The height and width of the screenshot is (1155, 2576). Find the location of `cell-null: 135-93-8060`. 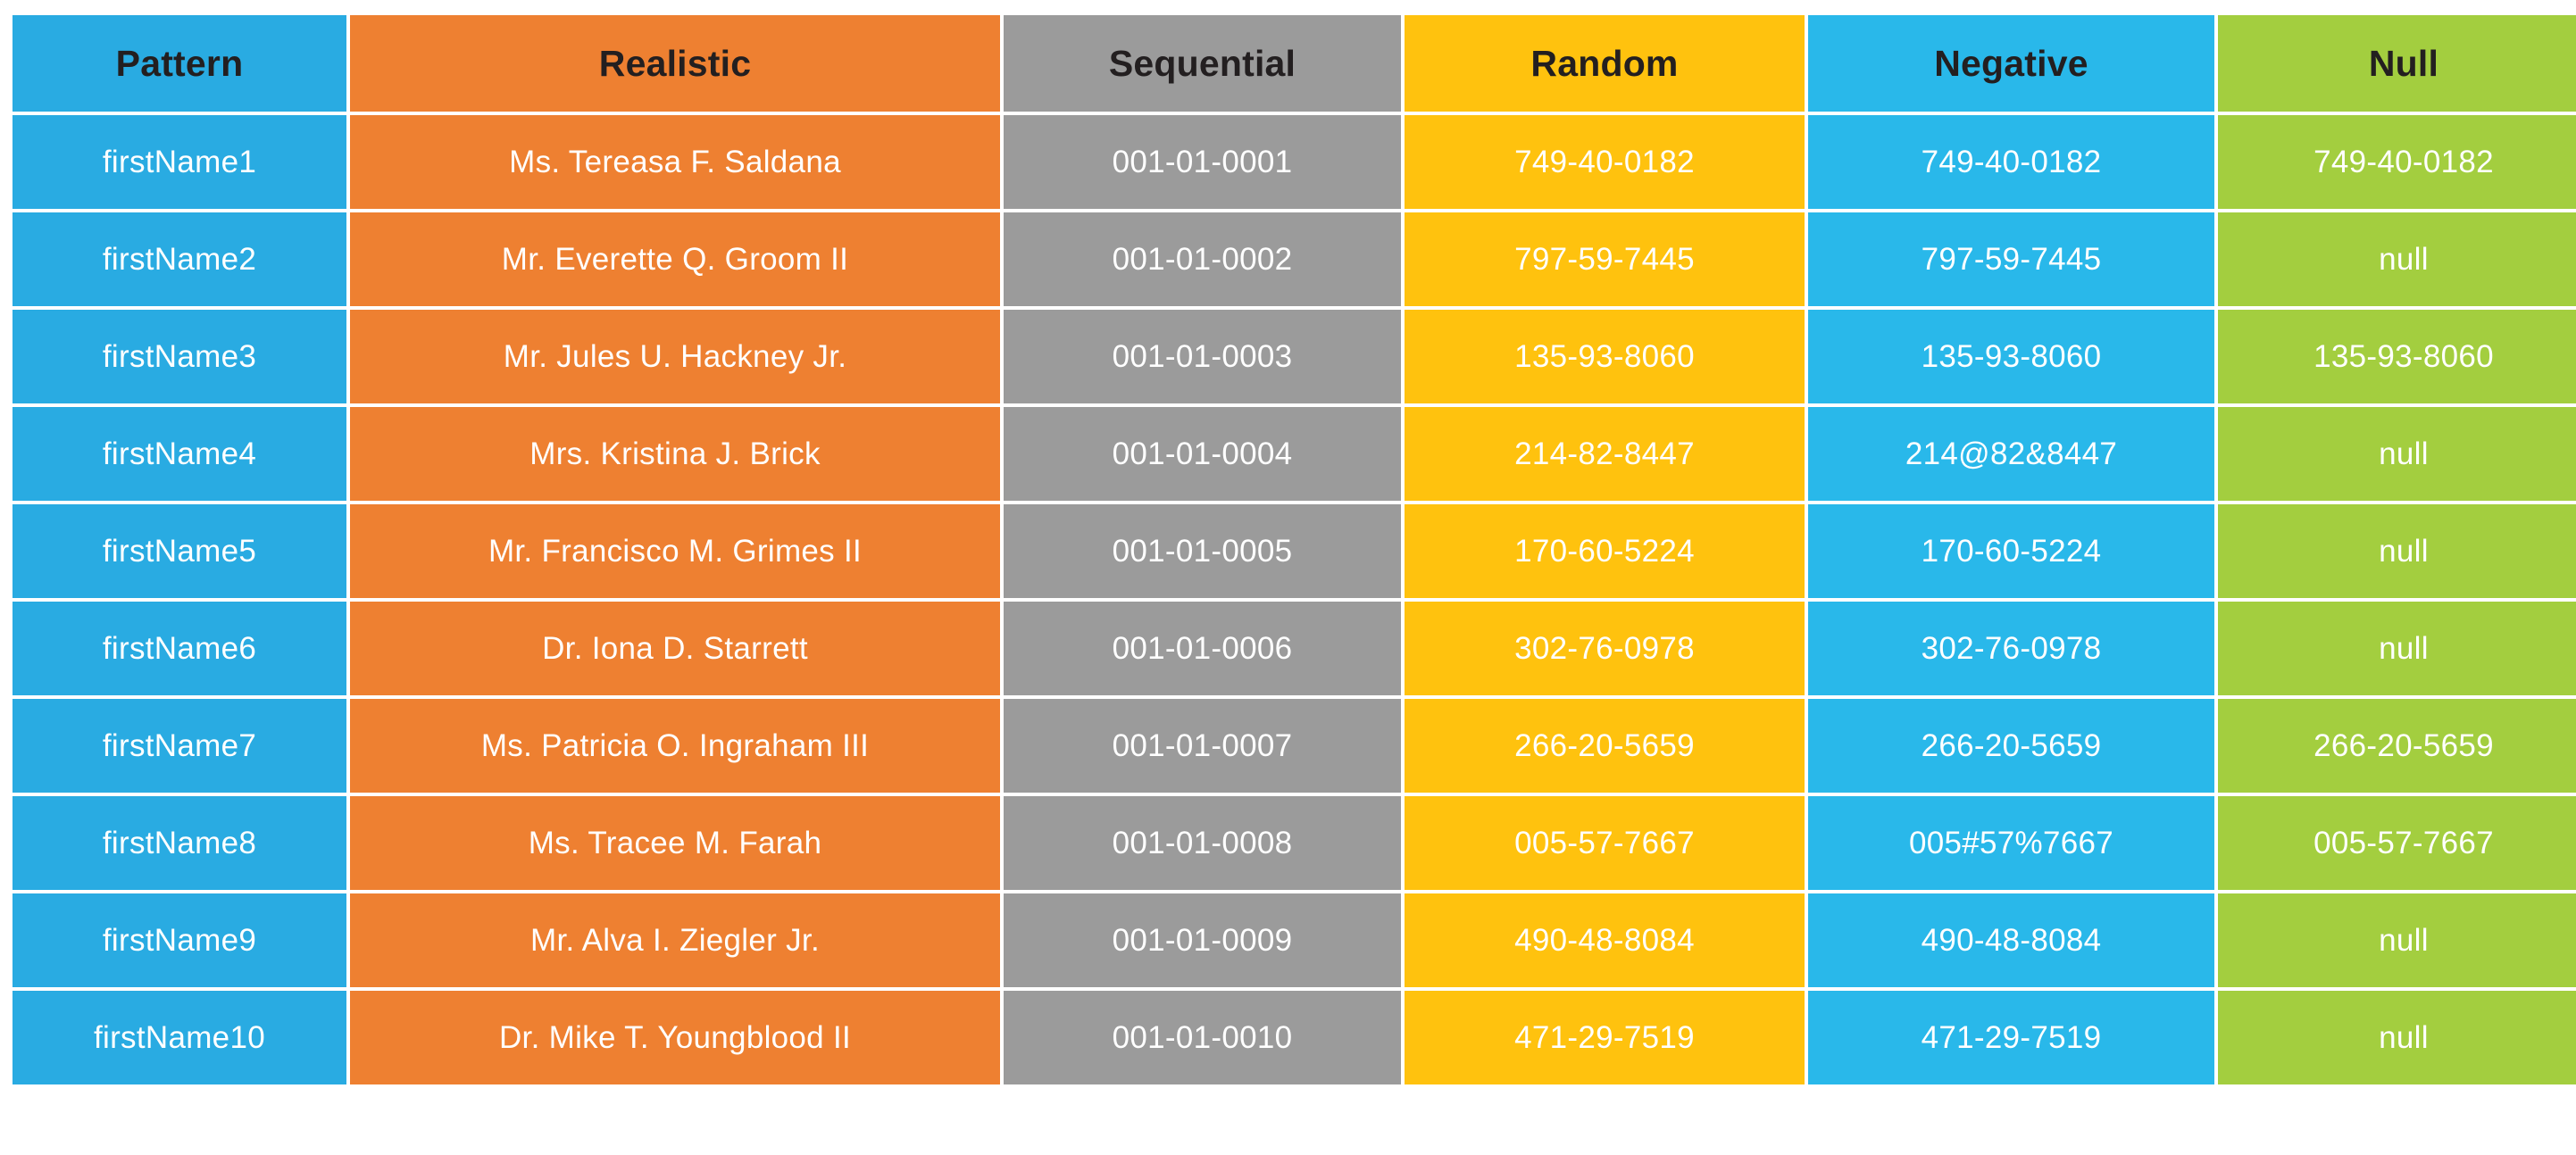

cell-null: 135-93-8060 is located at coordinates (2397, 356).